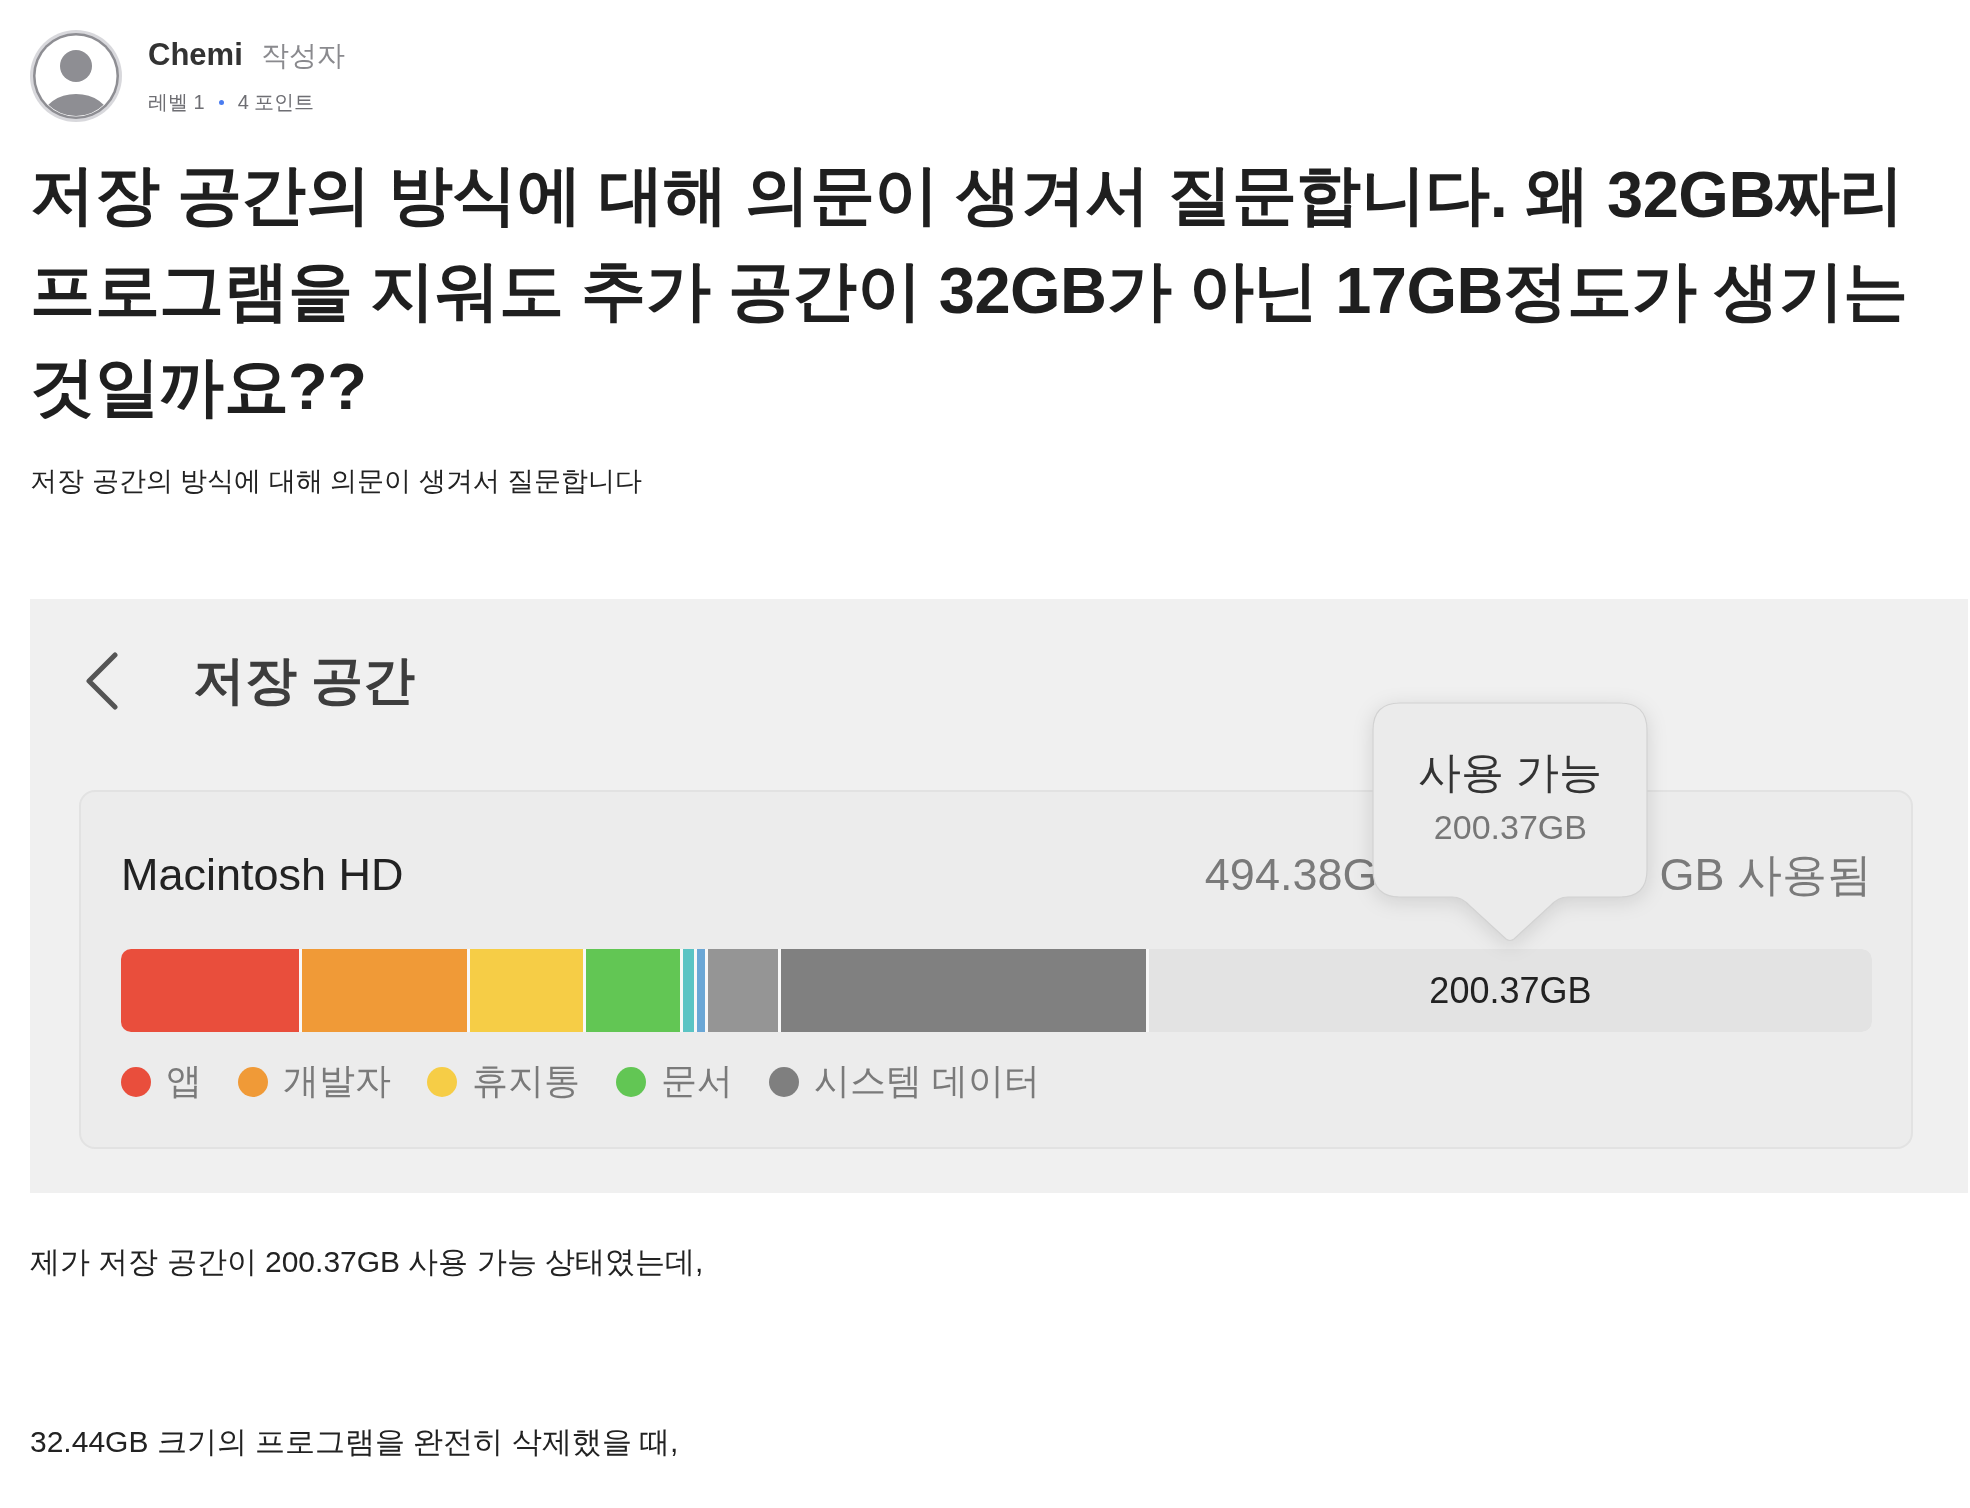  What do you see at coordinates (1291, 875) in the screenshot?
I see `capacity-text: 494.38G` at bounding box center [1291, 875].